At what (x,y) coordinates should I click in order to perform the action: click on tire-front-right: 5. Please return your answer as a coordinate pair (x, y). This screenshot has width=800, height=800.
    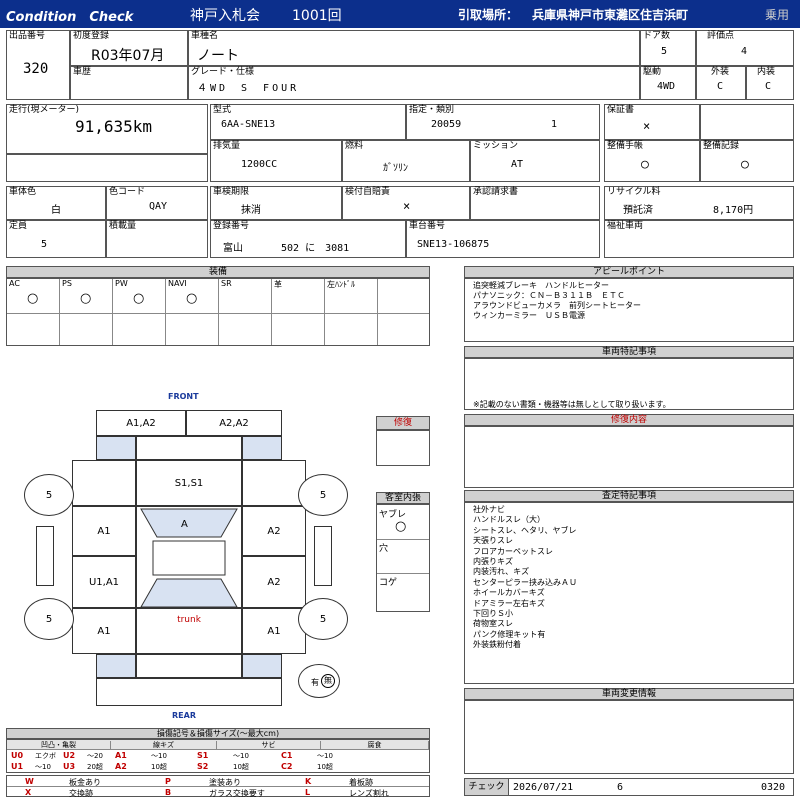
    Looking at the image, I should click on (323, 495).